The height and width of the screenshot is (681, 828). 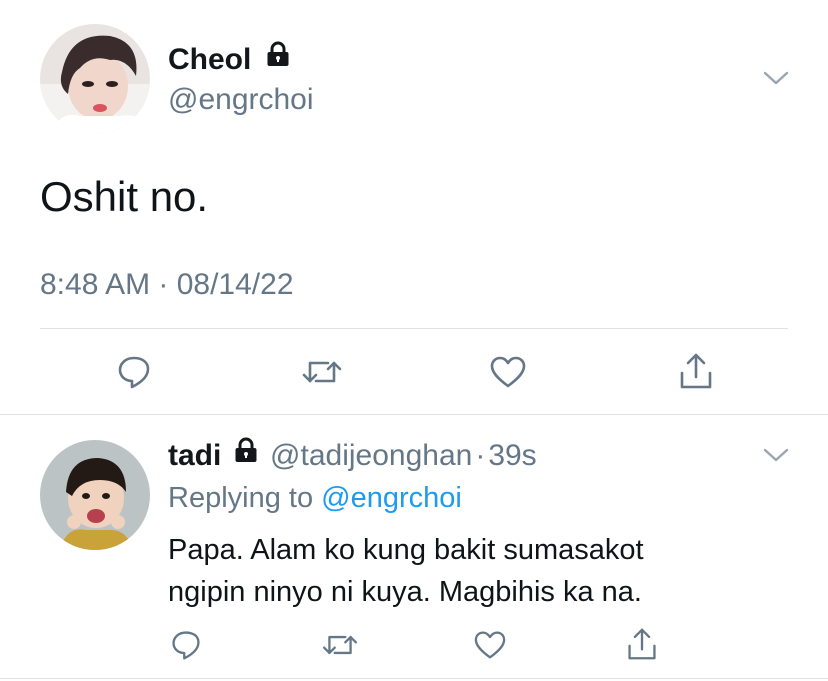 I want to click on main-tweet-text: Oshit no., so click(x=124, y=196).